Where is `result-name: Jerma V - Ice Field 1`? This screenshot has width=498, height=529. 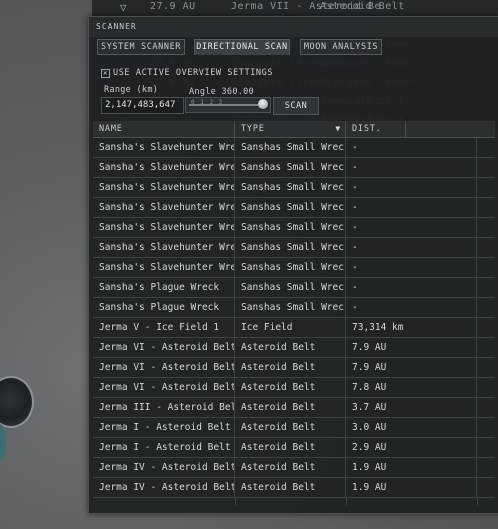
result-name: Jerma V - Ice Field 1 is located at coordinates (164, 327).